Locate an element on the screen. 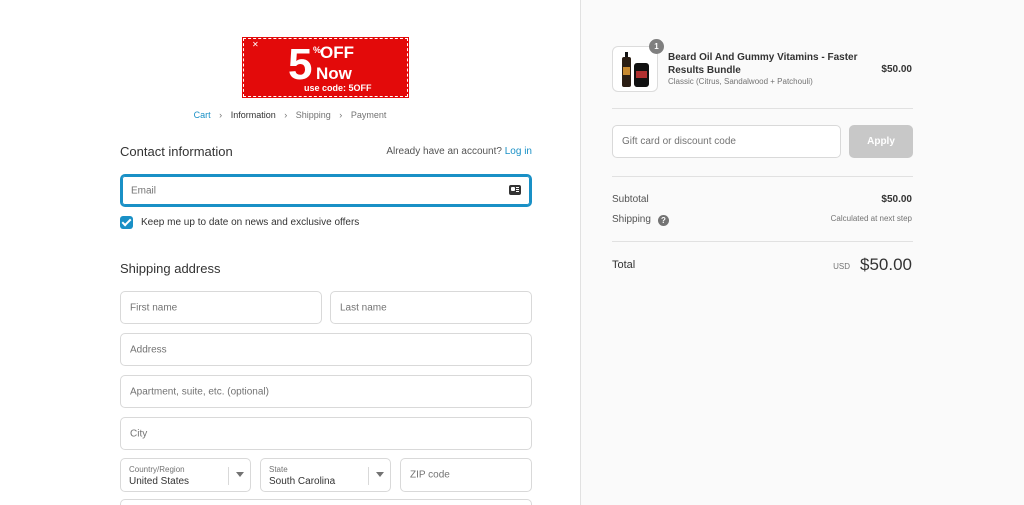 The width and height of the screenshot is (1024, 505). shipping-label: Shipping is located at coordinates (631, 219).